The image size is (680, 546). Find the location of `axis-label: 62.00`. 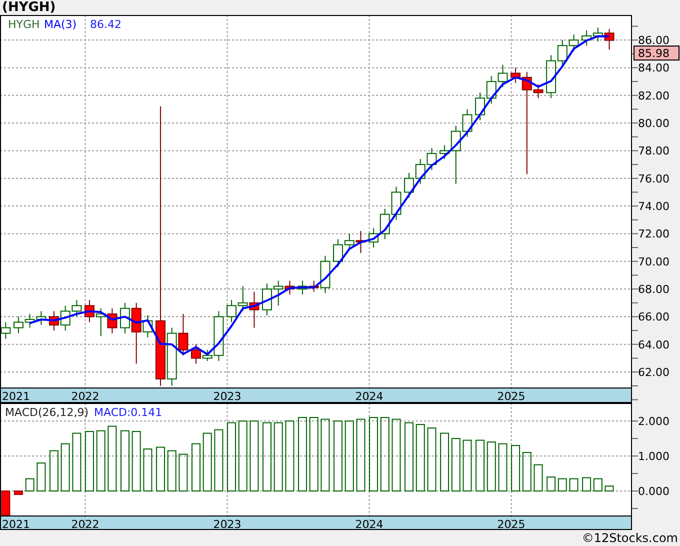

axis-label: 62.00 is located at coordinates (654, 373).